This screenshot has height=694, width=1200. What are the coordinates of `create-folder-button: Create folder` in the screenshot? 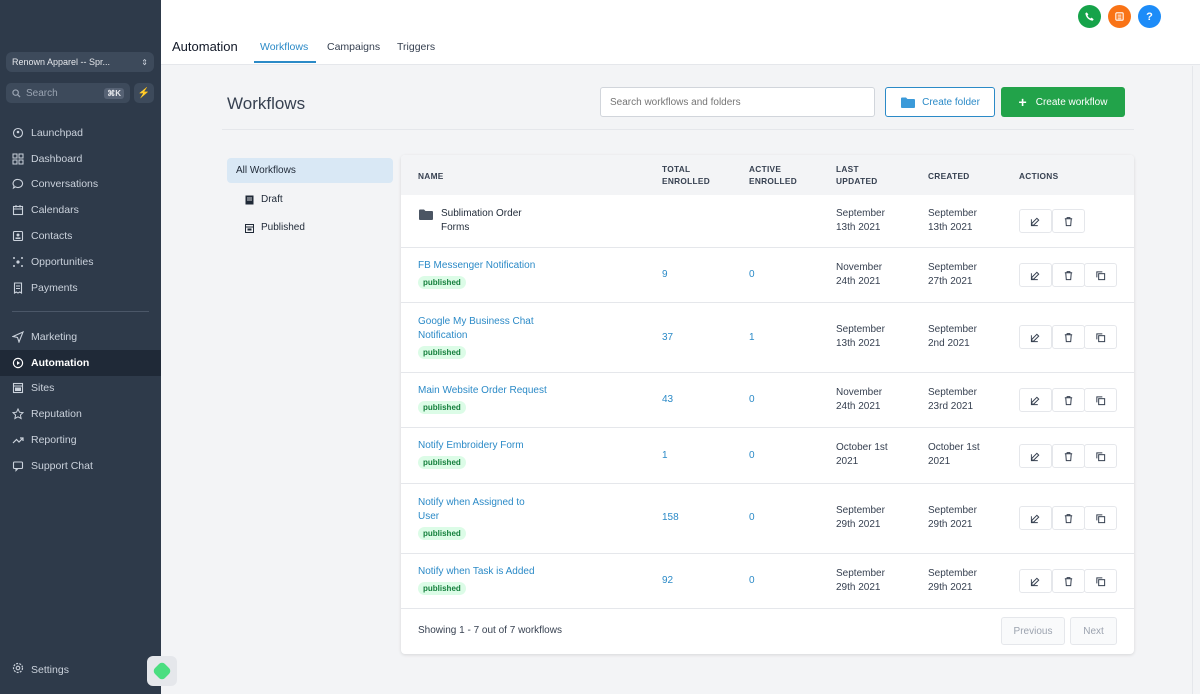 It's located at (940, 102).